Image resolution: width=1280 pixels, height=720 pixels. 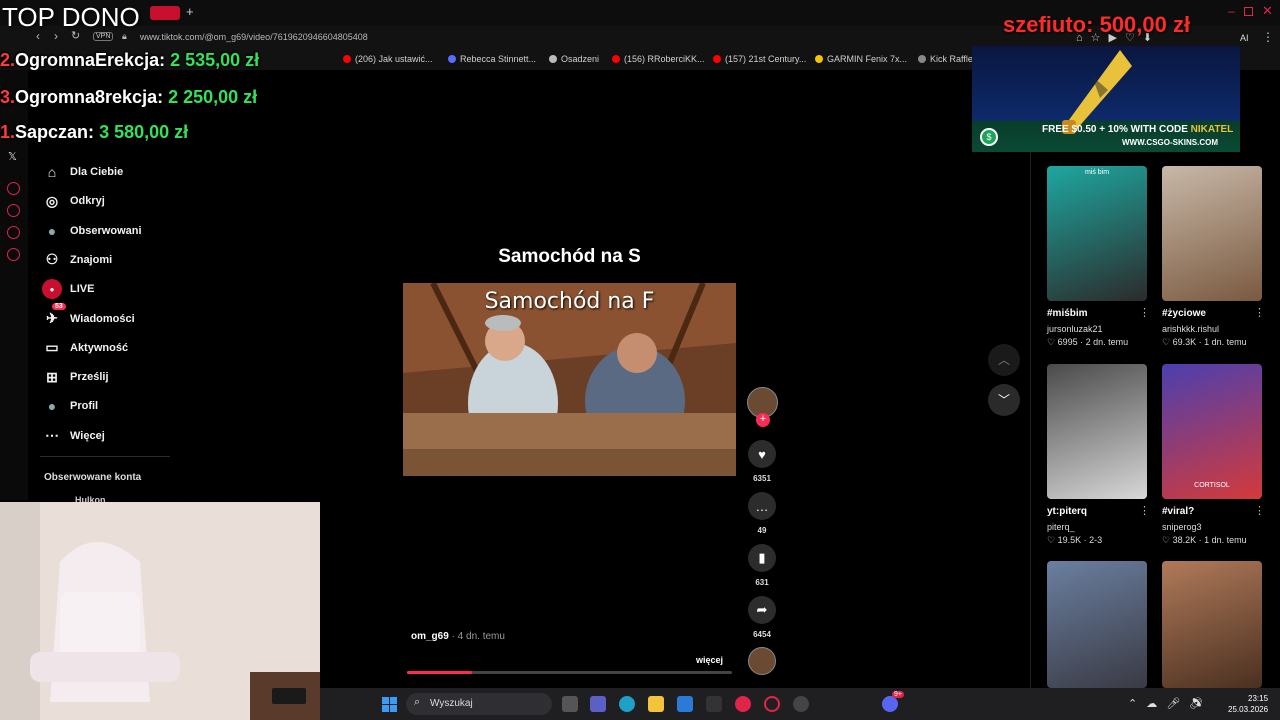 What do you see at coordinates (1167, 342) in the screenshot?
I see `heart-icon: ♡` at bounding box center [1167, 342].